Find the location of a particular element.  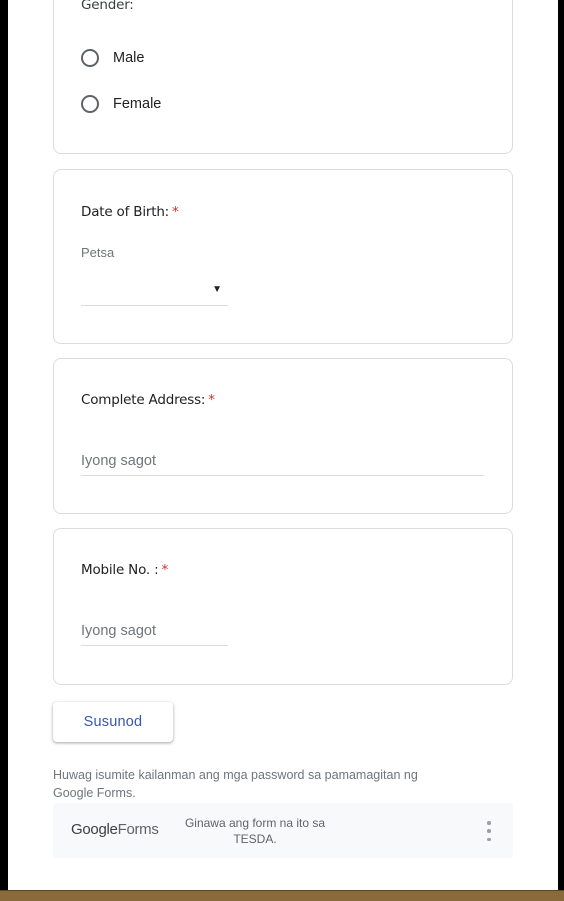

date-sub-label: Petsa is located at coordinates (98, 252).